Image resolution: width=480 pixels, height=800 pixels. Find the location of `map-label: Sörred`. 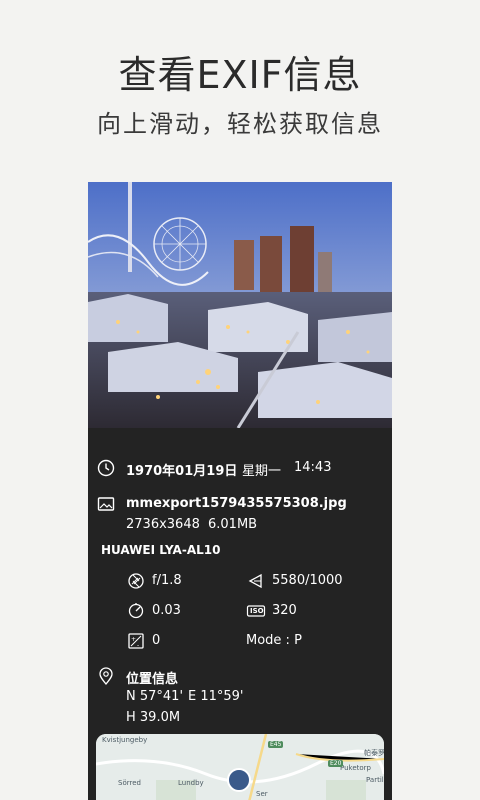

map-label: Sörred is located at coordinates (129, 783).